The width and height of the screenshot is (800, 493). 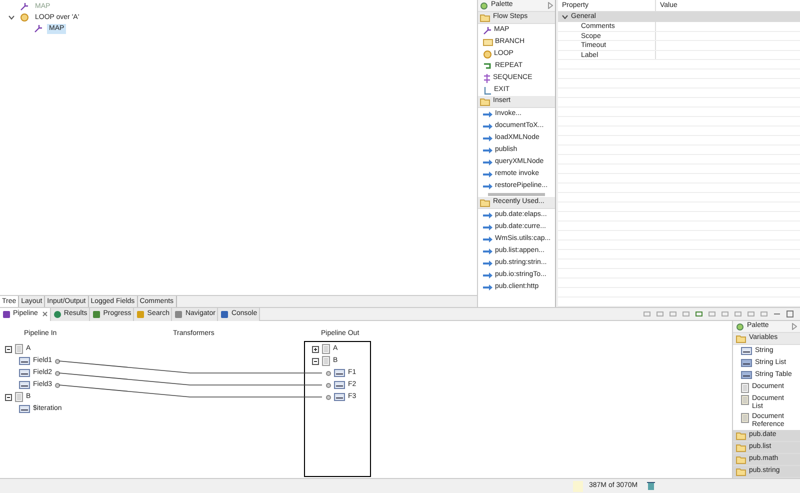 I want to click on expand-icon, so click(x=315, y=349).